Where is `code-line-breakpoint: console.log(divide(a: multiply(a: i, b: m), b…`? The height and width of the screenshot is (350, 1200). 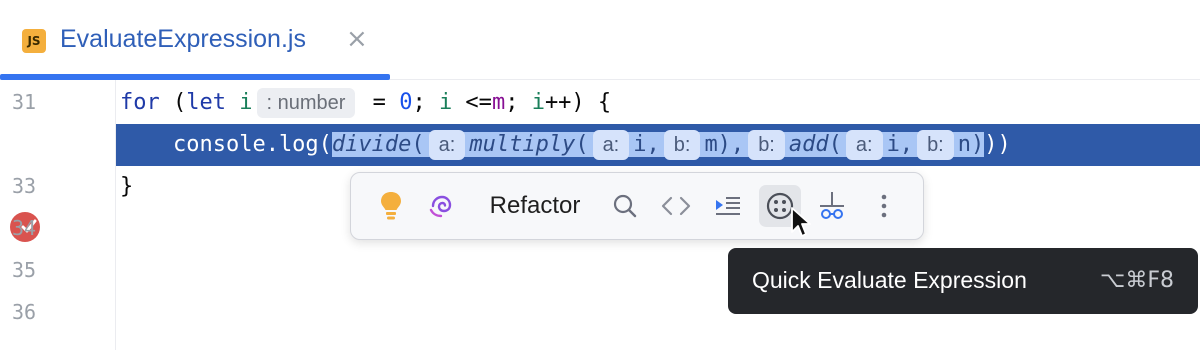 code-line-breakpoint: console.log(divide(a: multiply(a: i, b: m), b… is located at coordinates (658, 145).